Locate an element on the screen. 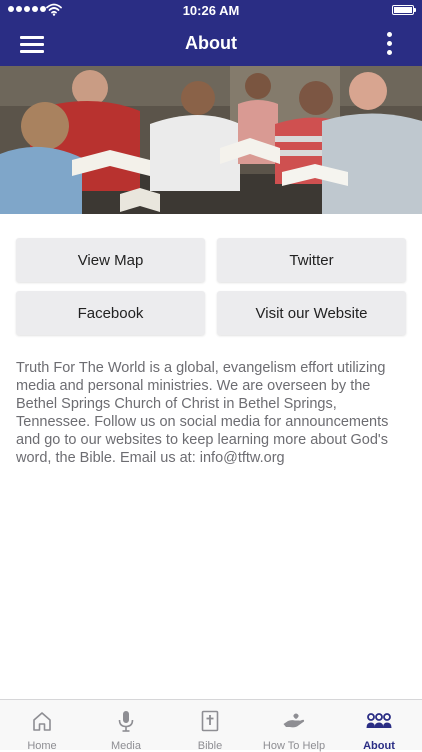 This screenshot has height=752, width=422. bible-icon is located at coordinates (210, 721).